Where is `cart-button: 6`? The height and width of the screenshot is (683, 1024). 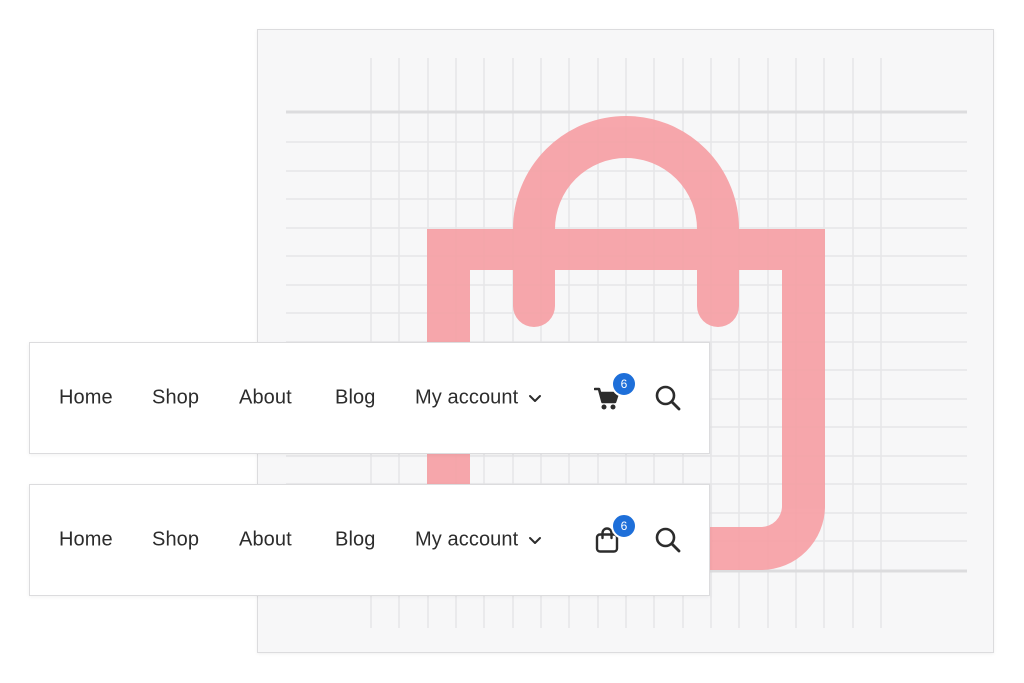 cart-button: 6 is located at coordinates (616, 395).